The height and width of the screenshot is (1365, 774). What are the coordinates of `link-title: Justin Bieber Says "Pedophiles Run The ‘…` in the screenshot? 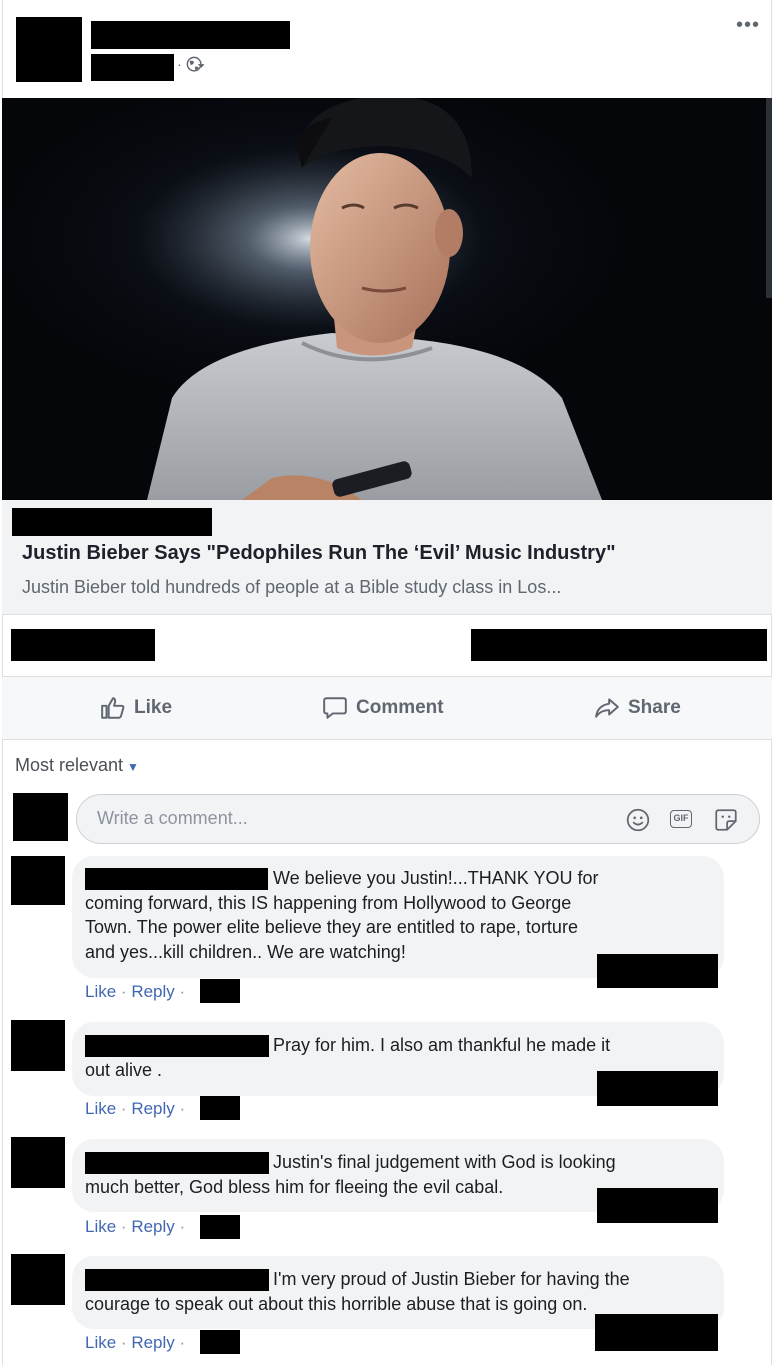 It's located at (319, 553).